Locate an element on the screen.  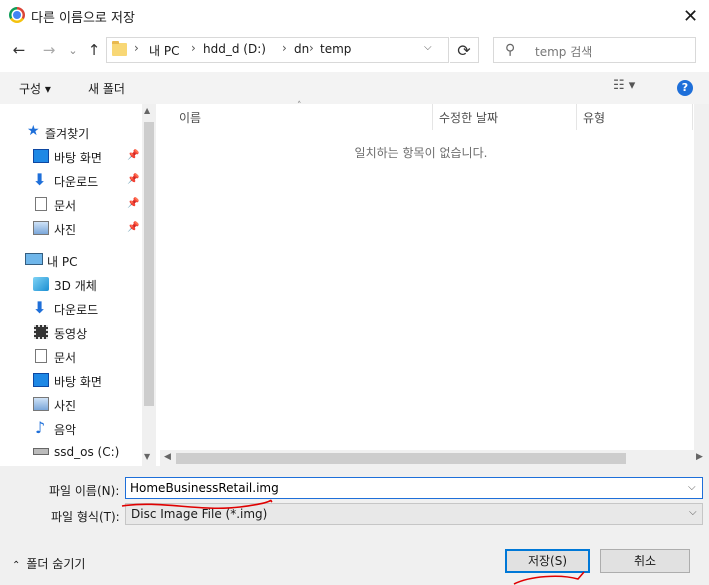
column-headers: ˄ 이름 수정한 날짜 유형 크 is located at coordinates (434, 115).